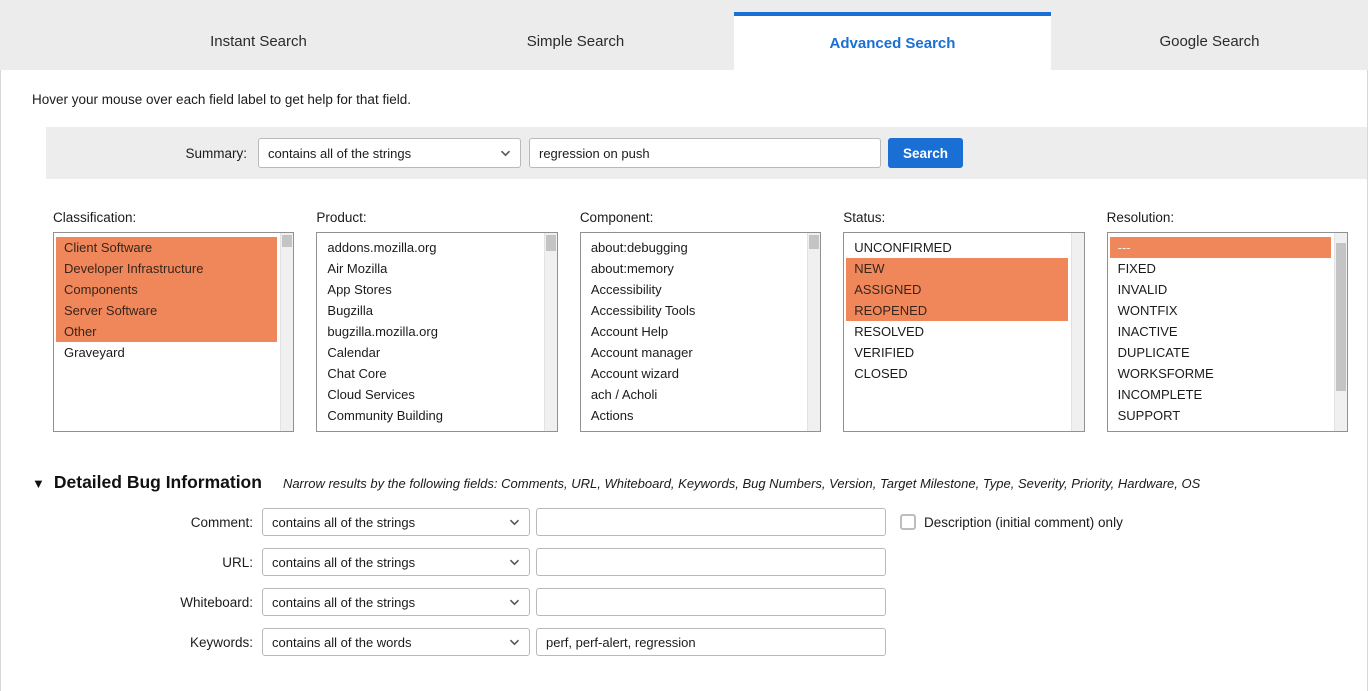 The image size is (1368, 691). What do you see at coordinates (575, 41) in the screenshot?
I see `tab-simple-search: Simple Search` at bounding box center [575, 41].